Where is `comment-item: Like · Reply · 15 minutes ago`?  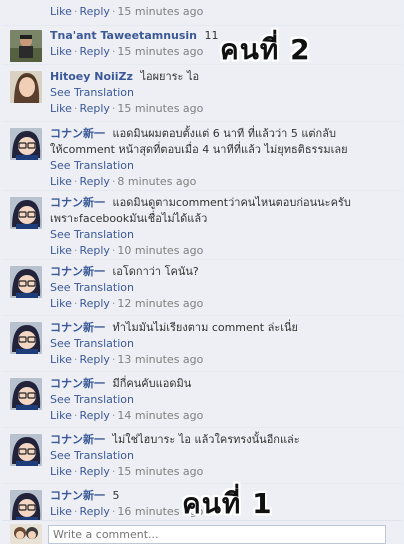
comment-item: Like · Reply · 15 minutes ago is located at coordinates (202, 12).